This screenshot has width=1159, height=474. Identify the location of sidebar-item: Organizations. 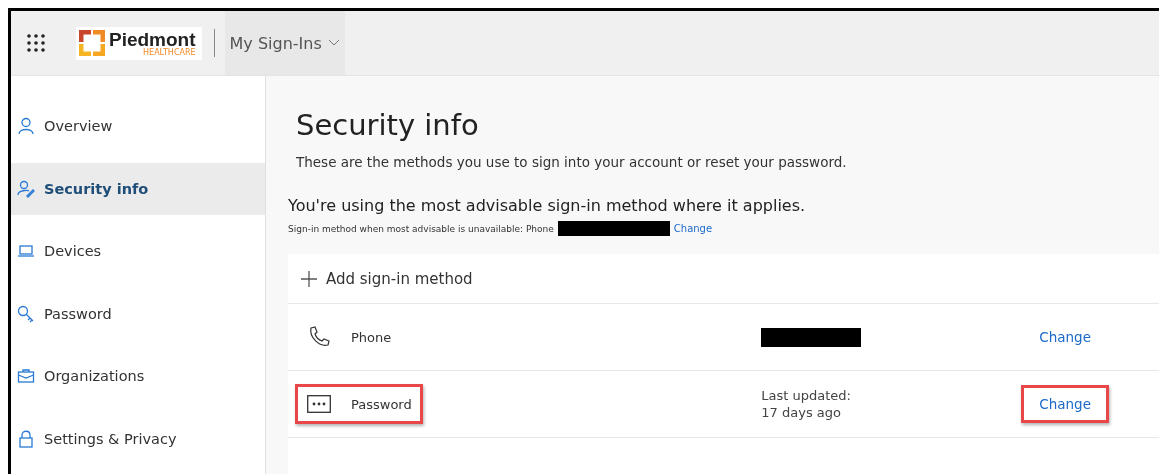
(138, 376).